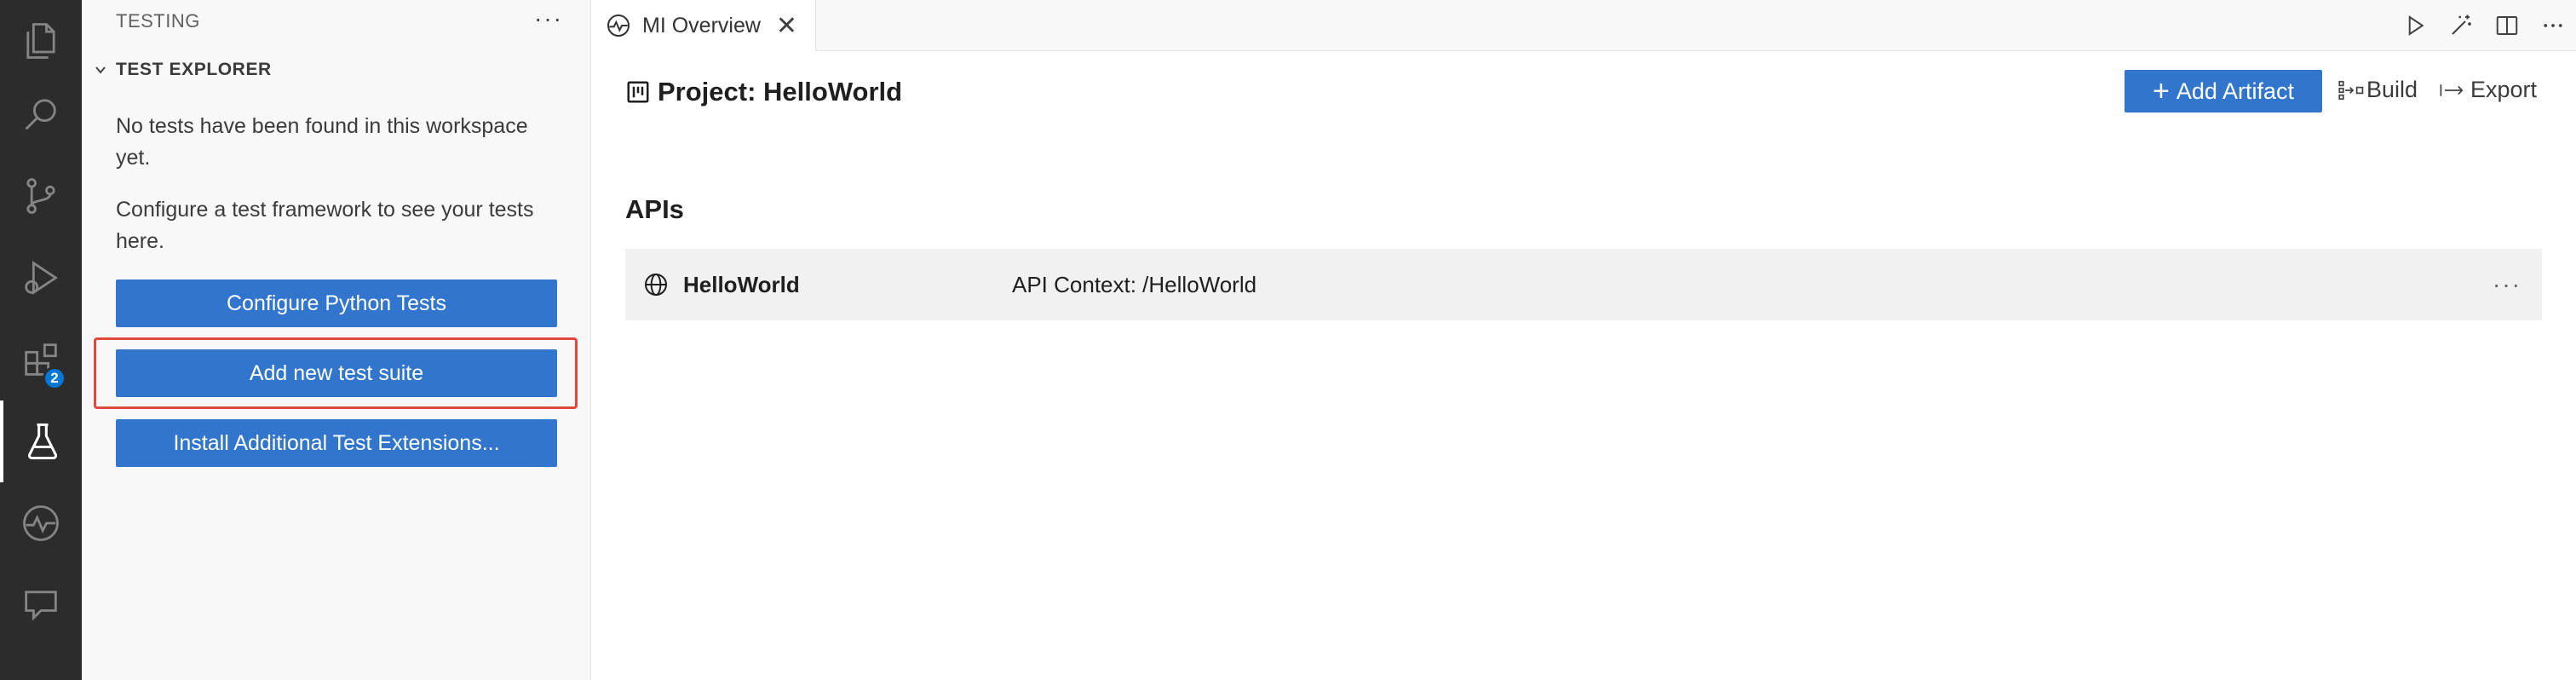 The image size is (2576, 680). I want to click on activity-bar: 2, so click(41, 340).